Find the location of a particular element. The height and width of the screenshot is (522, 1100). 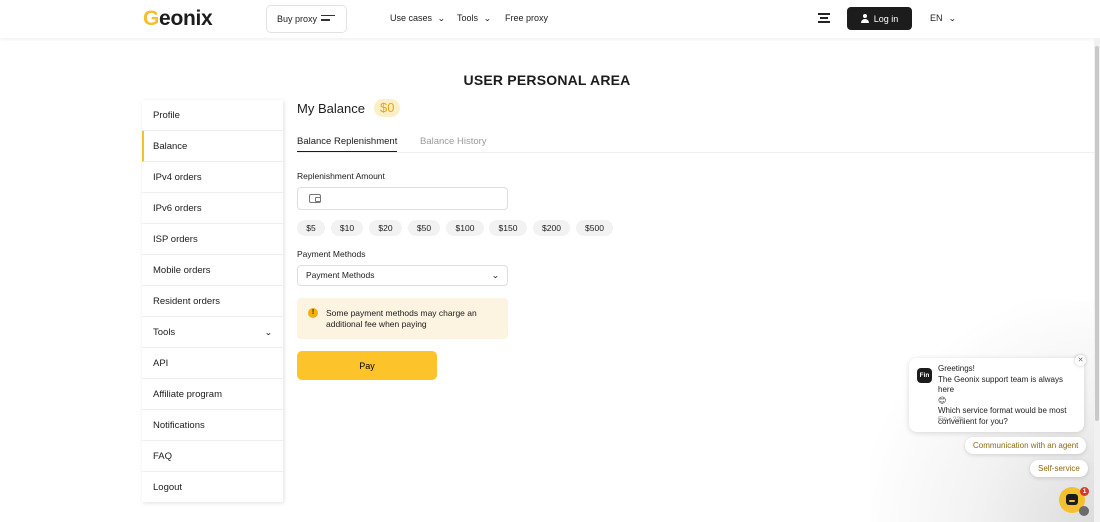

nav-tools: Tools ⌄ is located at coordinates (474, 18).